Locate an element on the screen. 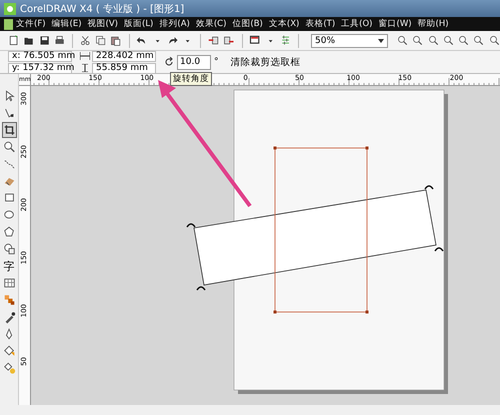 This screenshot has height=415, width=500. window-title: CorelDRAW X4 ( 专业版 ) - [图形1] is located at coordinates (102, 9).